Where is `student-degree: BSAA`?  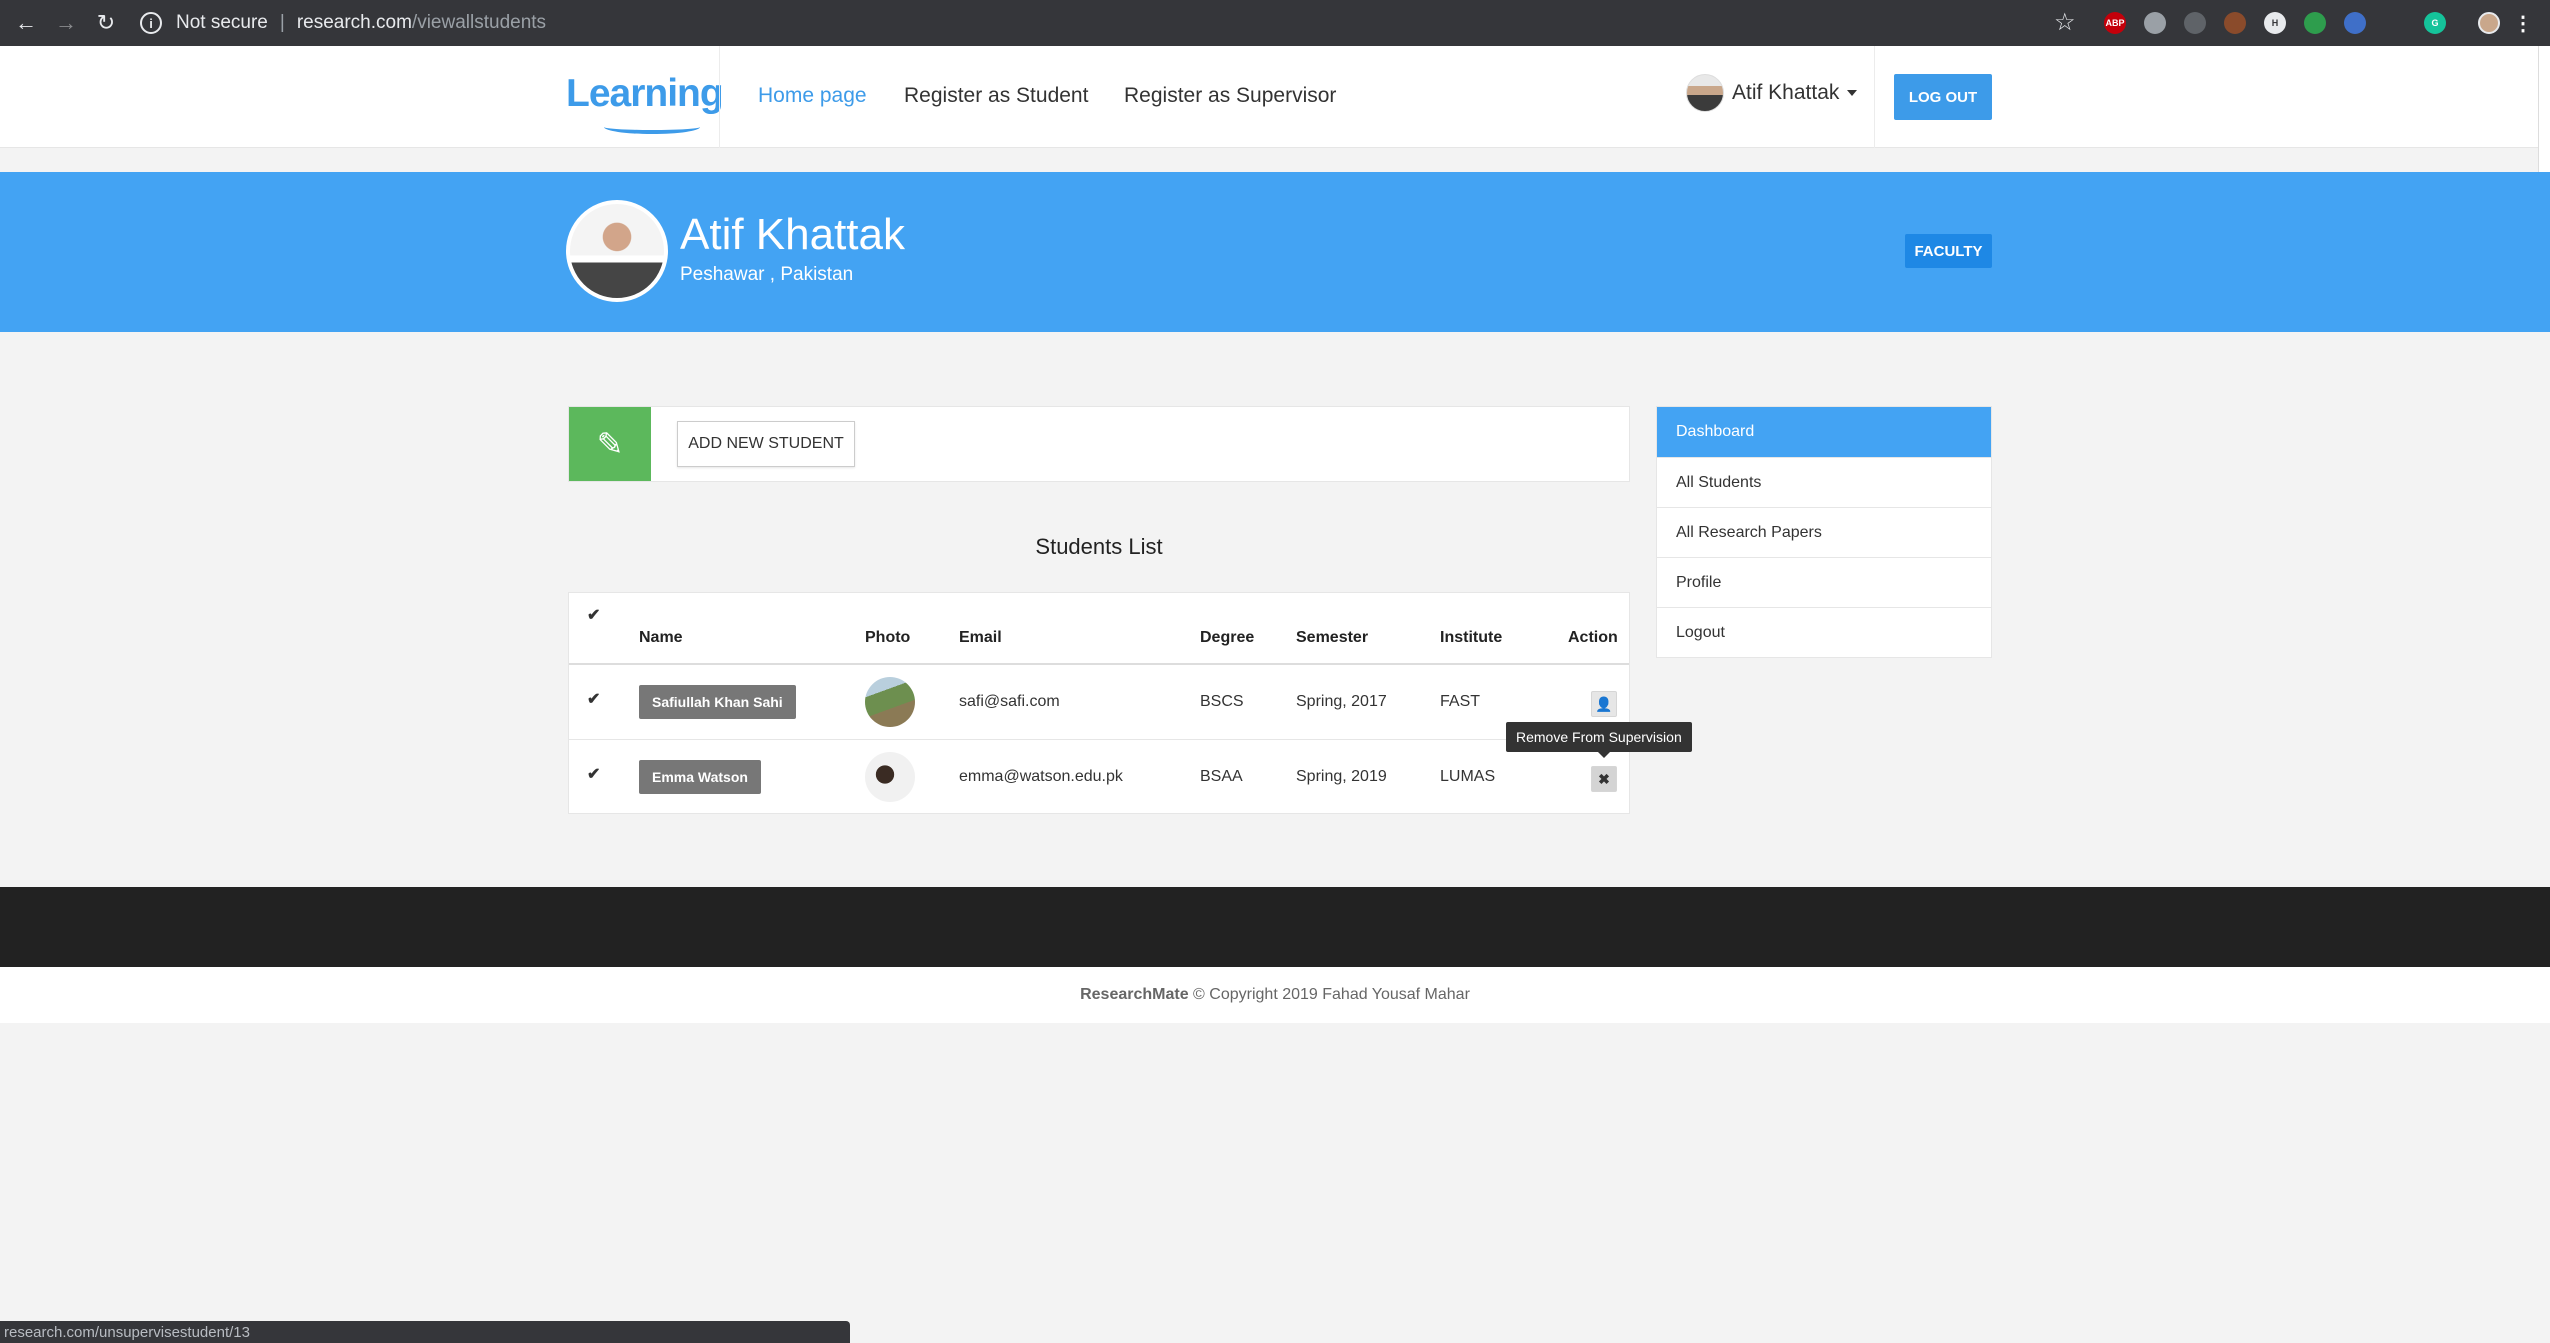
student-degree: BSAA is located at coordinates (1221, 776).